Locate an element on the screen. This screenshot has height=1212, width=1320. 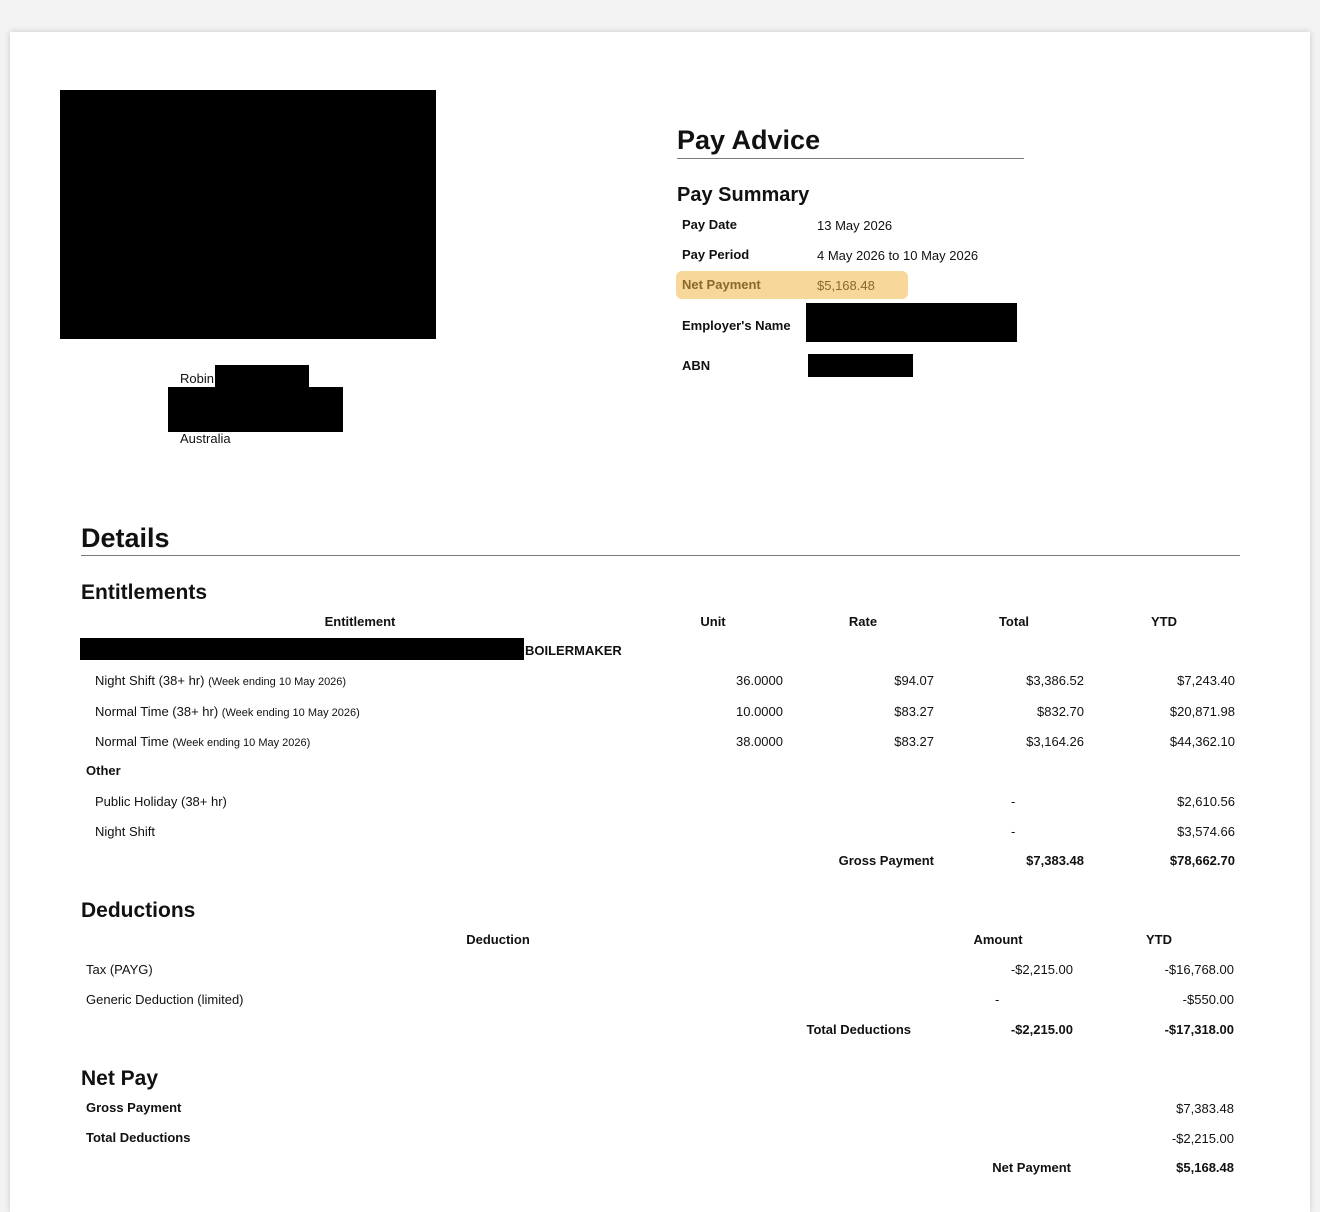
entitlement-ytd: $20,871.98 is located at coordinates (1202, 711).